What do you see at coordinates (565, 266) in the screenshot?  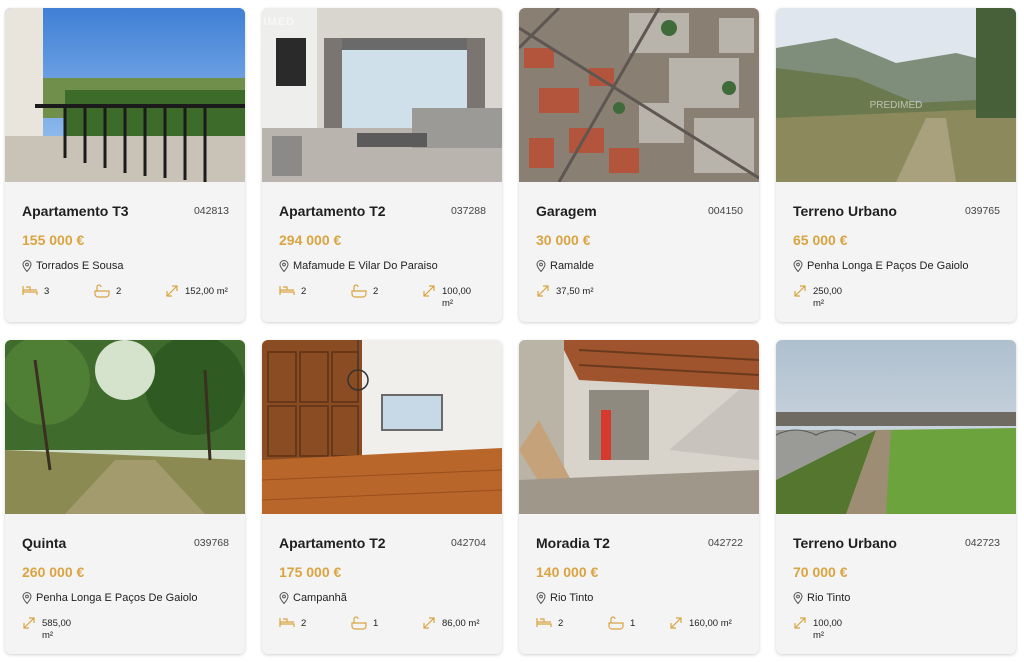 I see `listing-location: Ramalde` at bounding box center [565, 266].